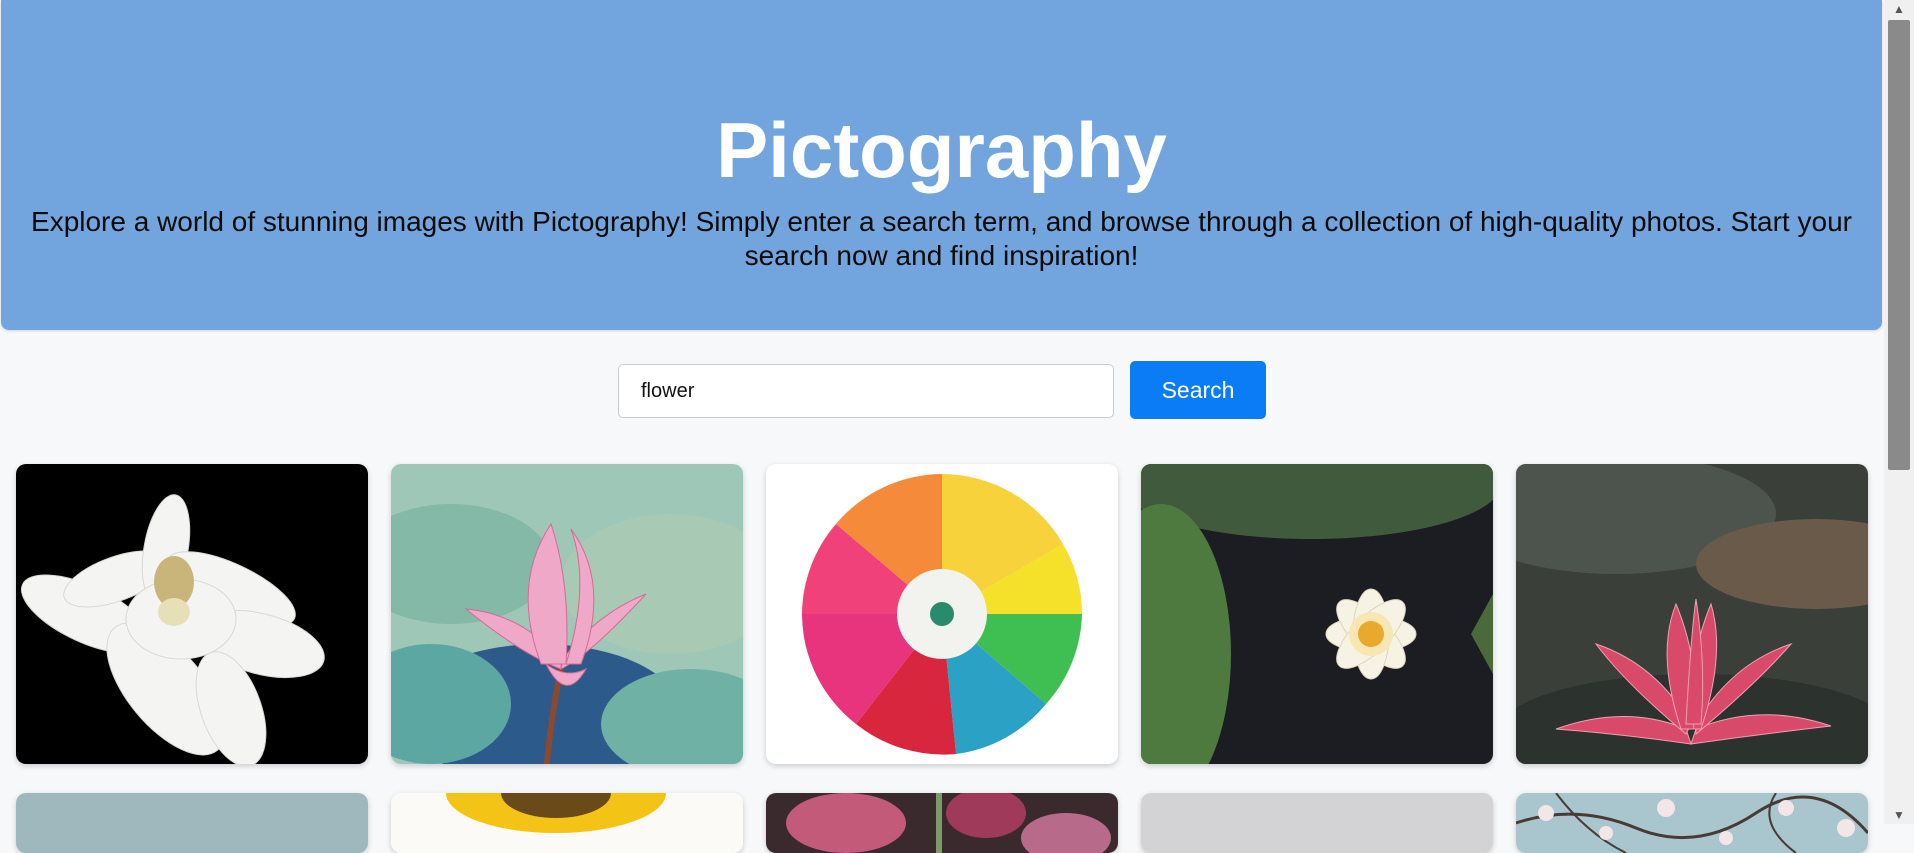 This screenshot has width=1914, height=853. I want to click on water-lily-image, so click(1317, 614).